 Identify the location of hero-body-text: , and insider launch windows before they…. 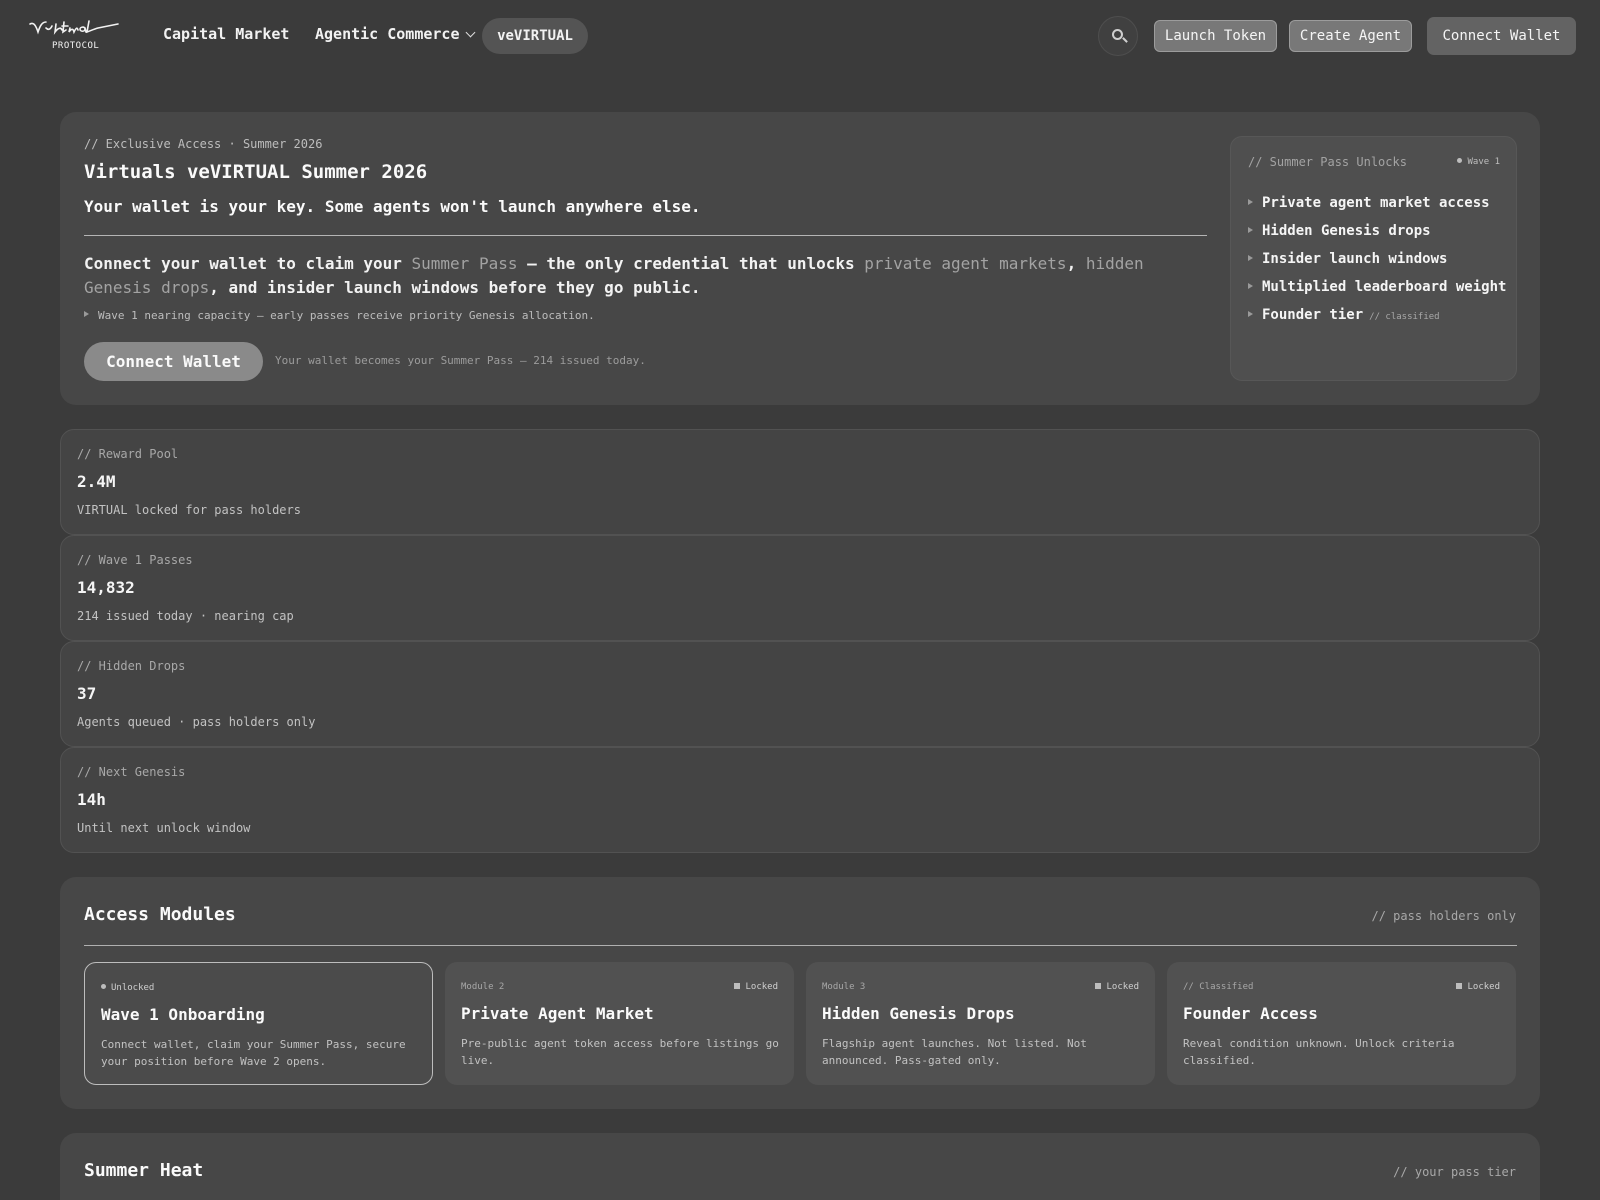
(455, 287).